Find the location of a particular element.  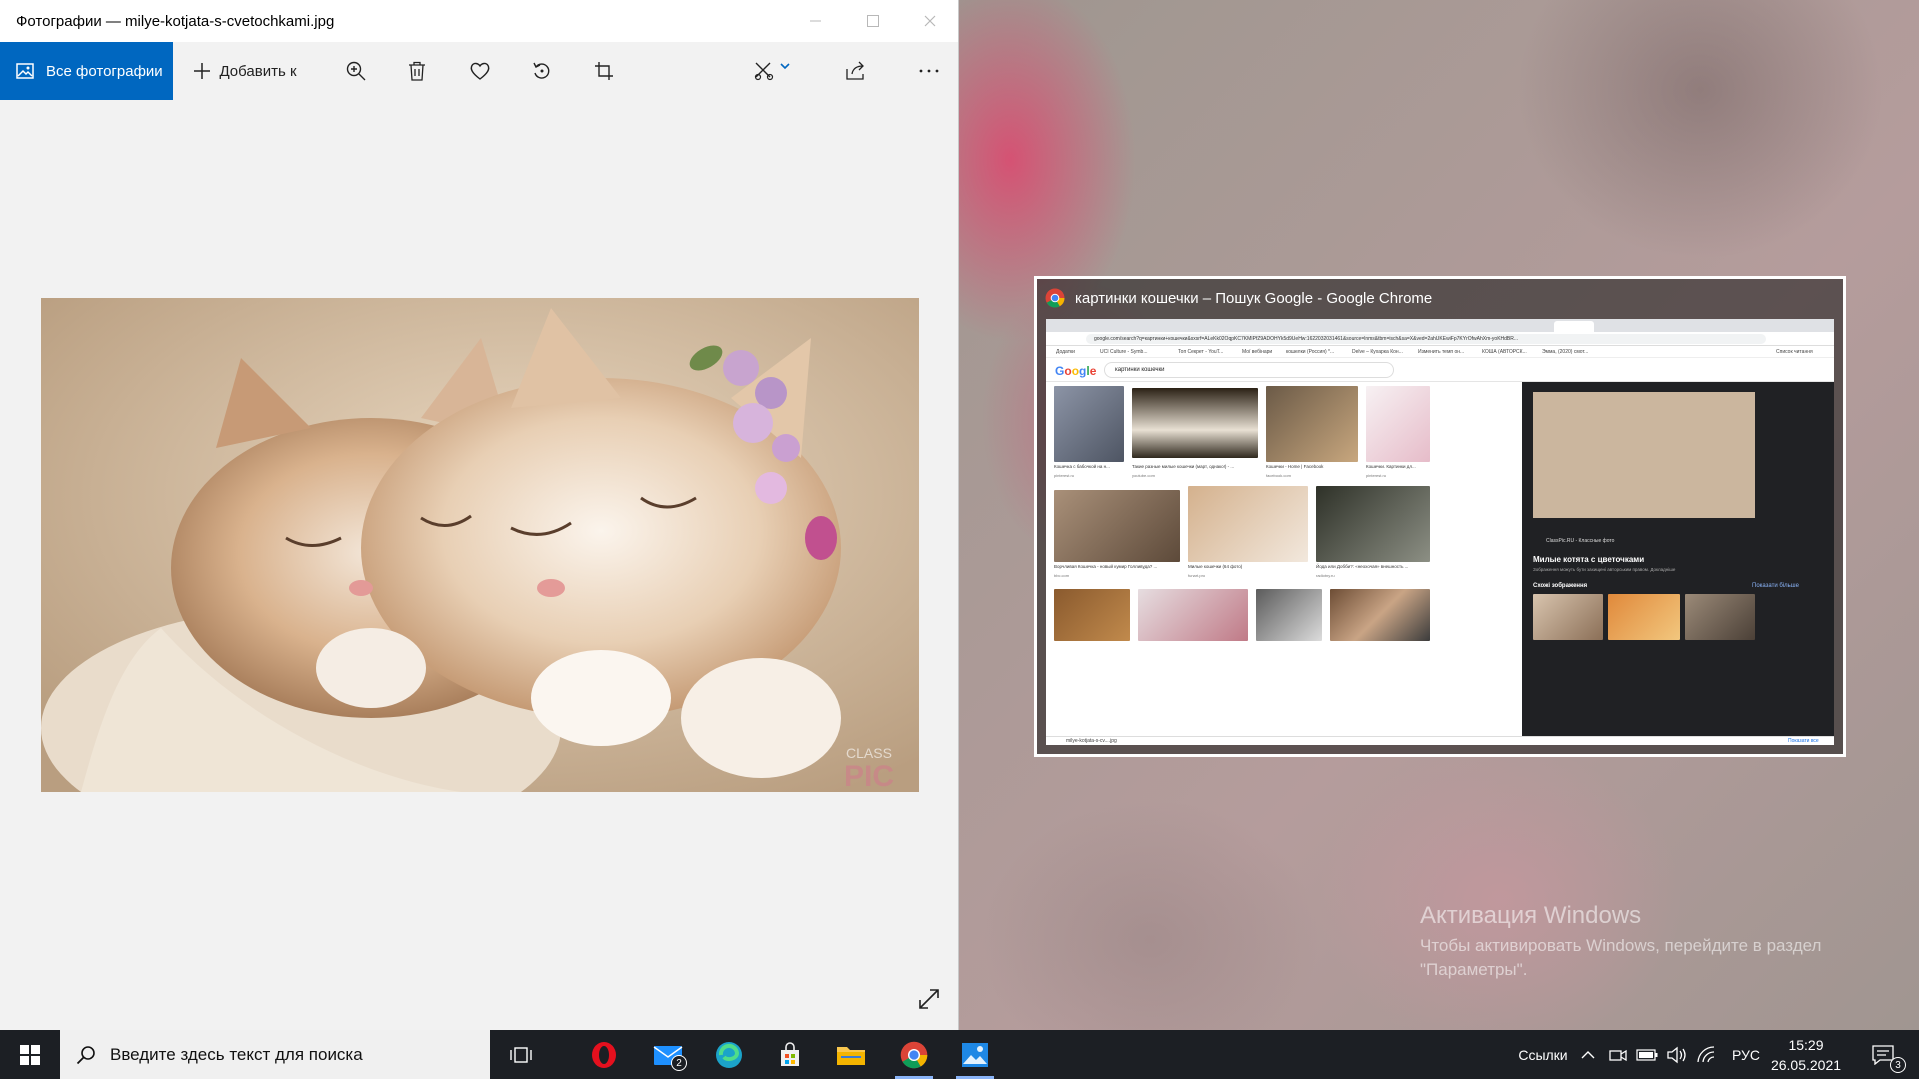

search-icon is located at coordinates (85, 1054).